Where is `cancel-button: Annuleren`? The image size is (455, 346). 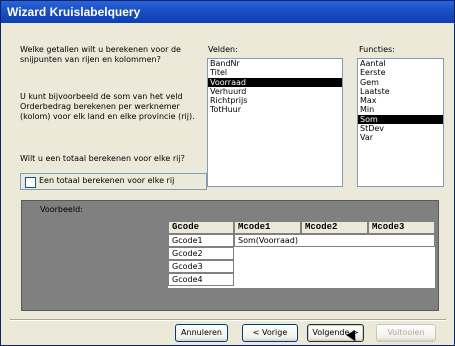
cancel-button: Annuleren is located at coordinates (201, 333).